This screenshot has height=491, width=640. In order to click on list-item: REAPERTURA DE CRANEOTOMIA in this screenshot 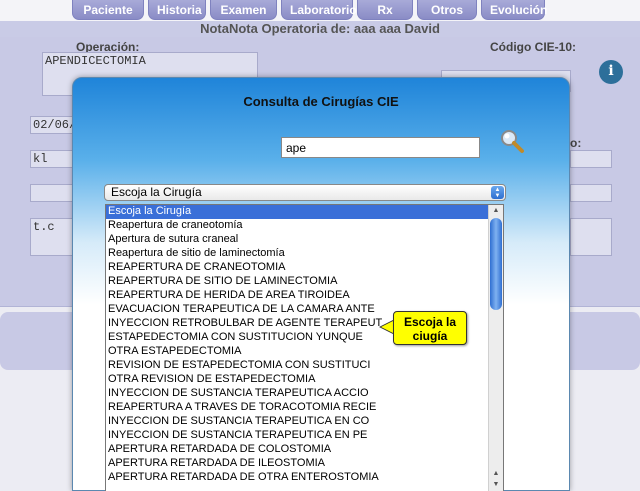, I will do `click(297, 268)`.